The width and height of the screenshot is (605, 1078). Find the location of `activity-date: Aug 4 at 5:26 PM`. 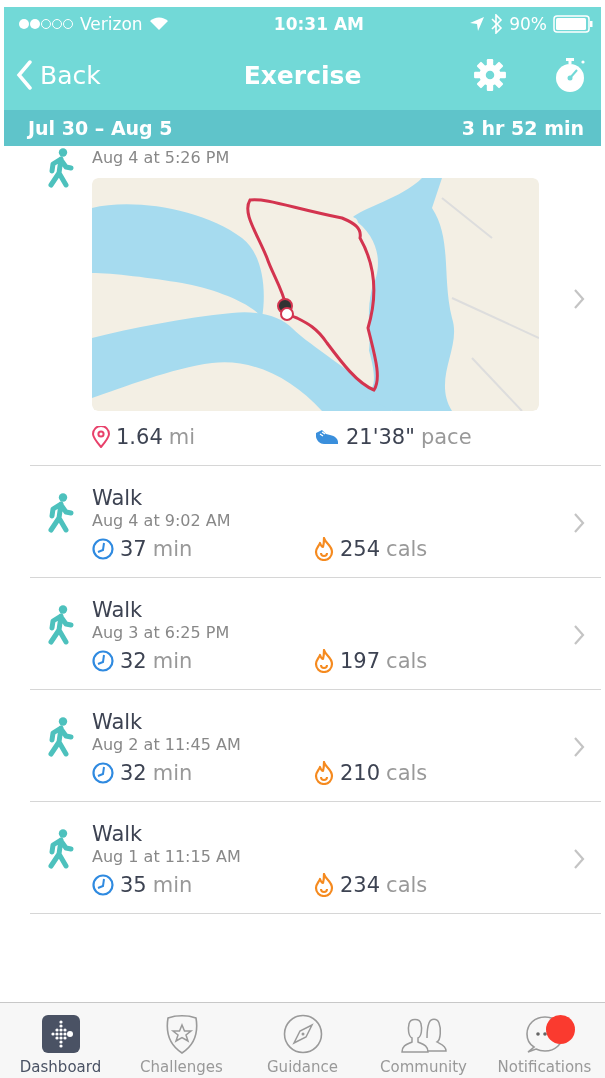

activity-date: Aug 4 at 5:26 PM is located at coordinates (161, 158).